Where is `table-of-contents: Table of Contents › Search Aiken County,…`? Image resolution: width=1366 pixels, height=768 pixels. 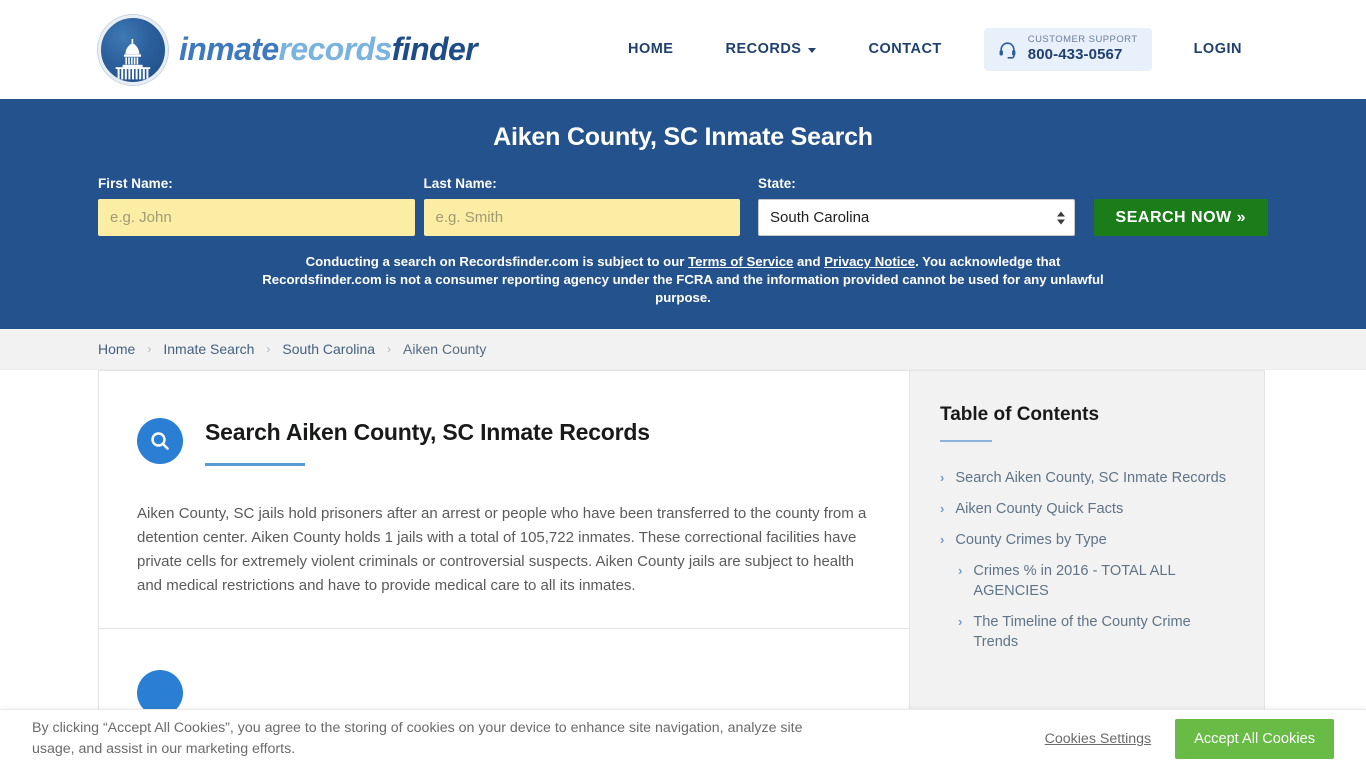
table-of-contents: Table of Contents › Search Aiken County,… is located at coordinates (1087, 554).